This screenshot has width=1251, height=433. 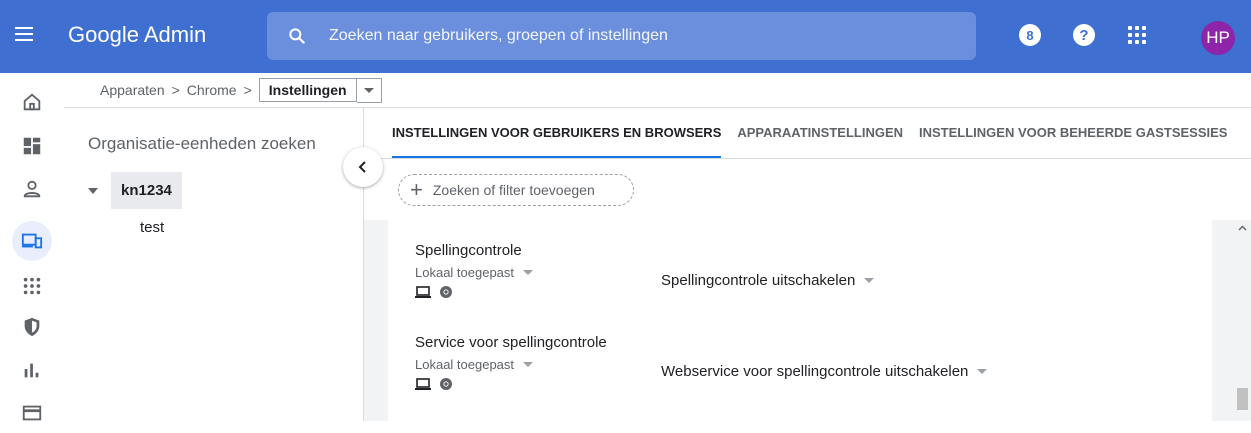 What do you see at coordinates (32, 146) in the screenshot?
I see `dashboard-icon` at bounding box center [32, 146].